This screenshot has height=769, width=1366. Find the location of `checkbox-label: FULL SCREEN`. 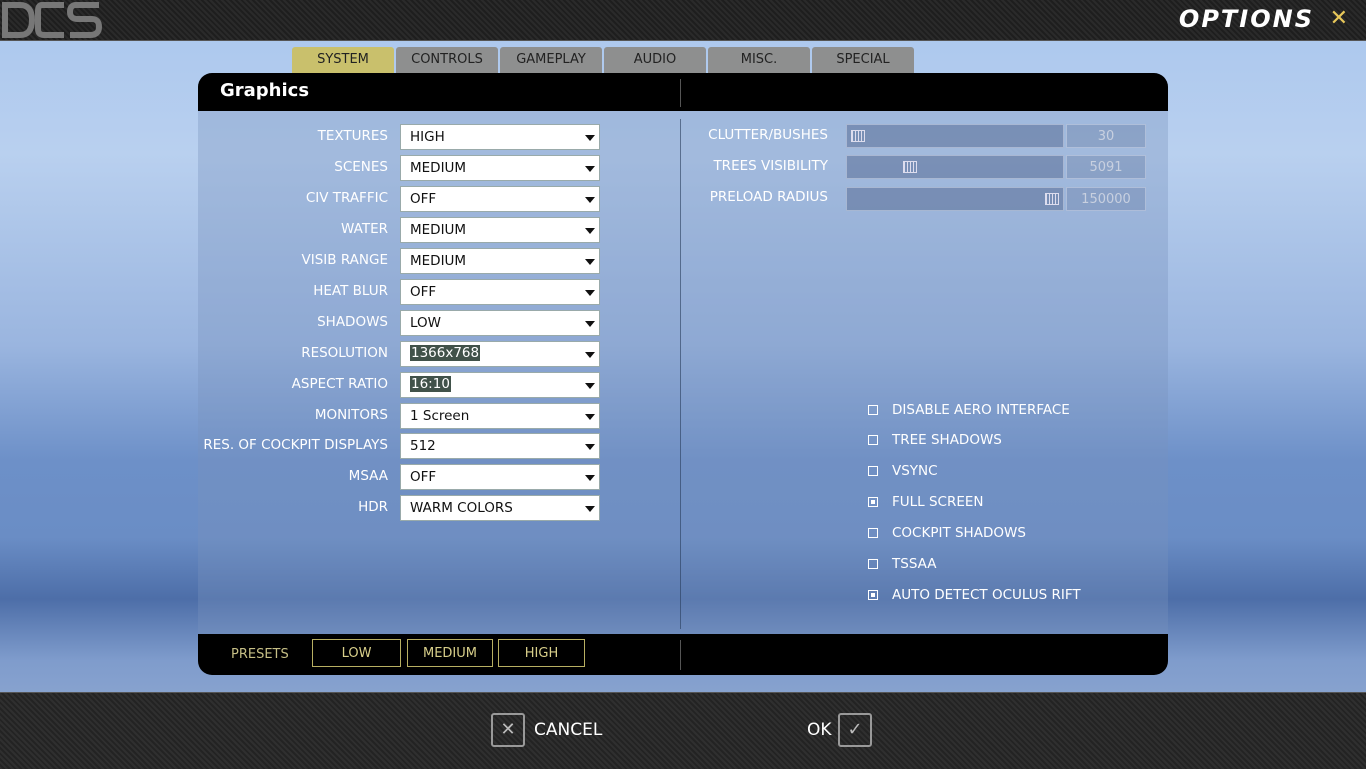

checkbox-label: FULL SCREEN is located at coordinates (938, 502).